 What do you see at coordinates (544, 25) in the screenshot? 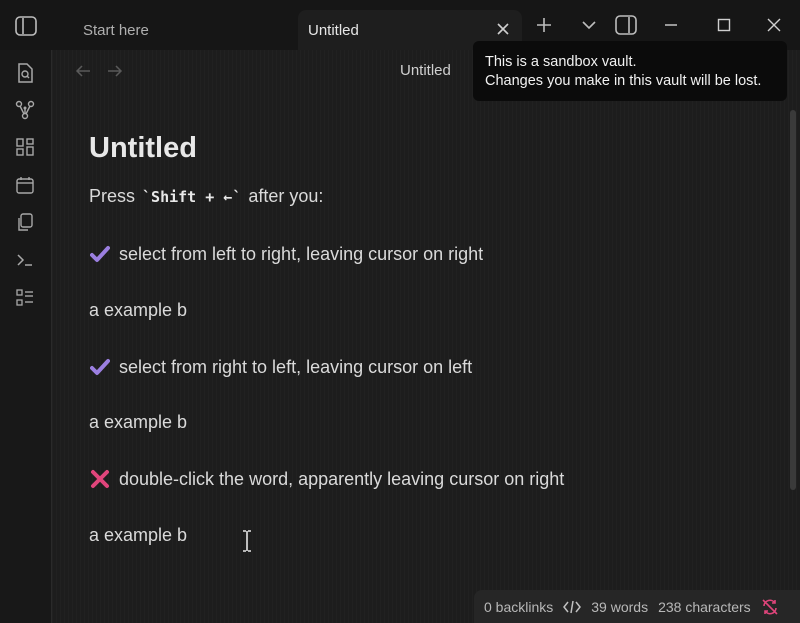
I see `new-tab-icon` at bounding box center [544, 25].